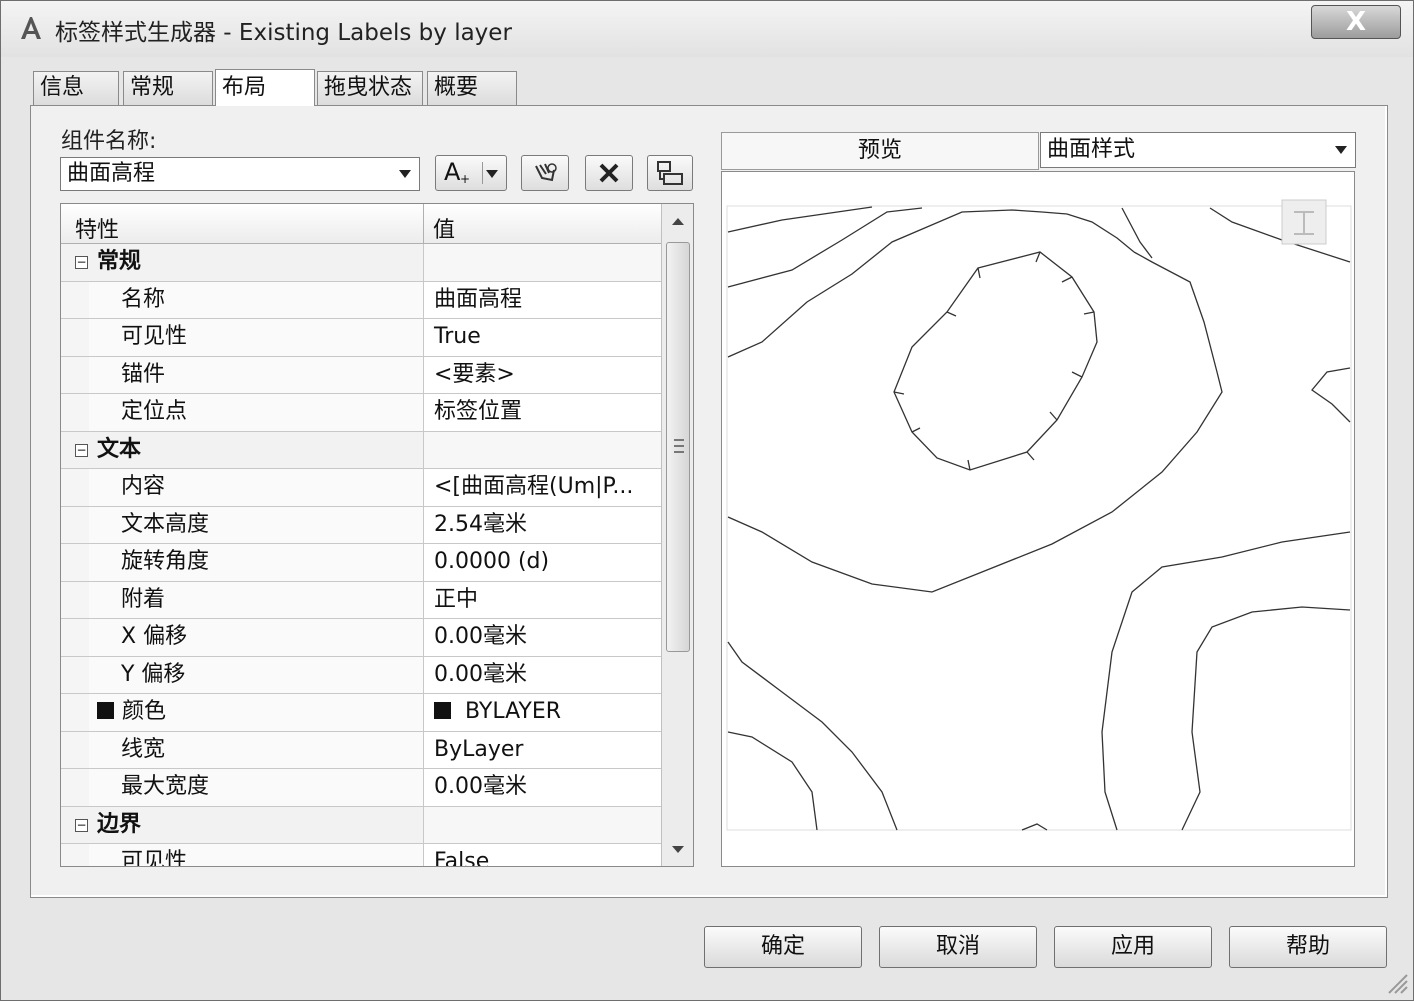  What do you see at coordinates (256, 299) in the screenshot?
I see `property-name: 名称` at bounding box center [256, 299].